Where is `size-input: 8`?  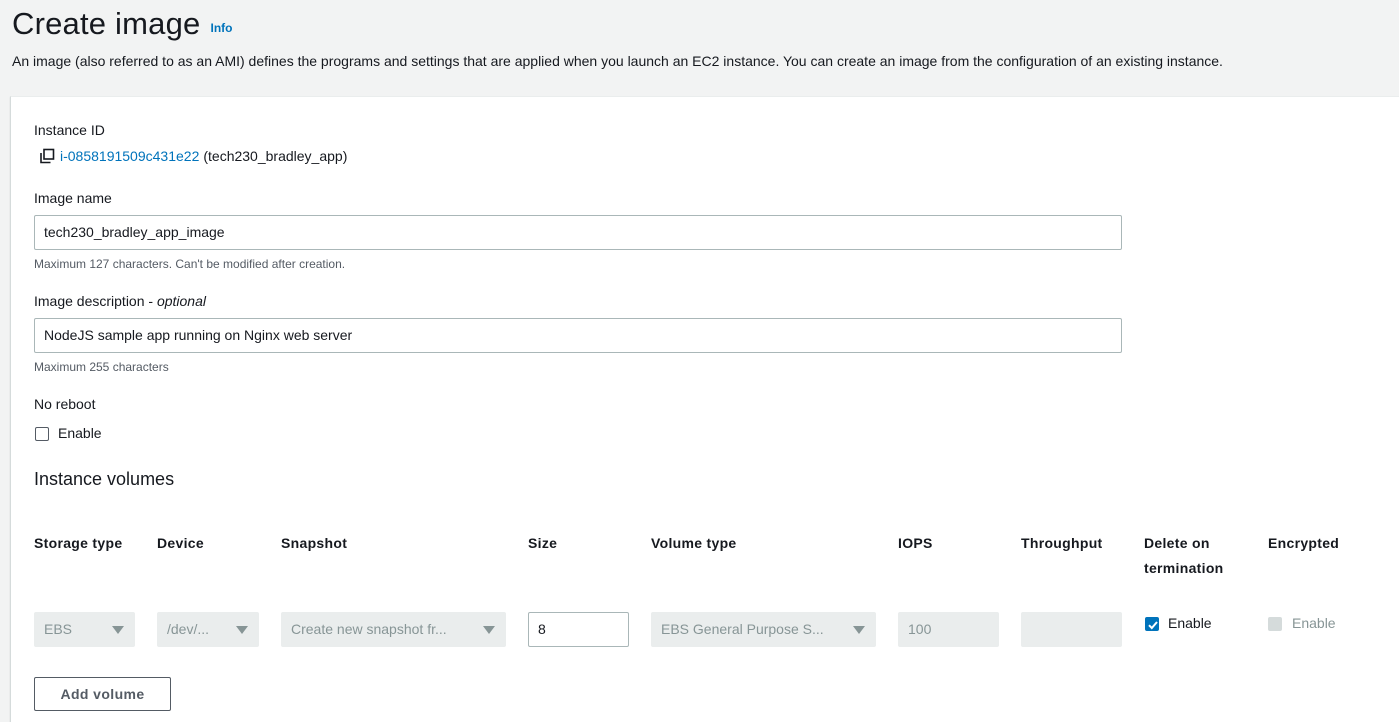 size-input: 8 is located at coordinates (578, 629).